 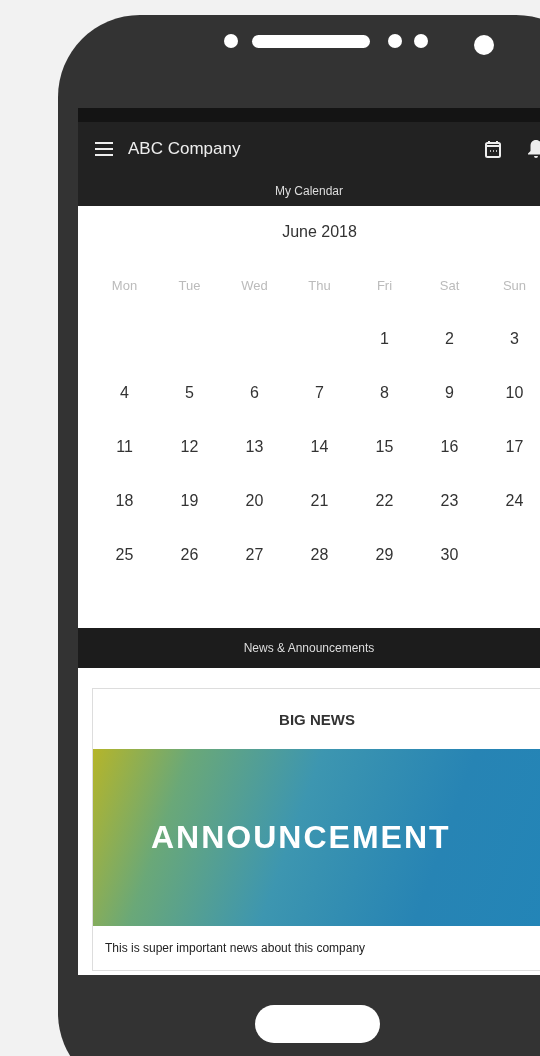 What do you see at coordinates (189, 447) in the screenshot?
I see `calendar-day: 12` at bounding box center [189, 447].